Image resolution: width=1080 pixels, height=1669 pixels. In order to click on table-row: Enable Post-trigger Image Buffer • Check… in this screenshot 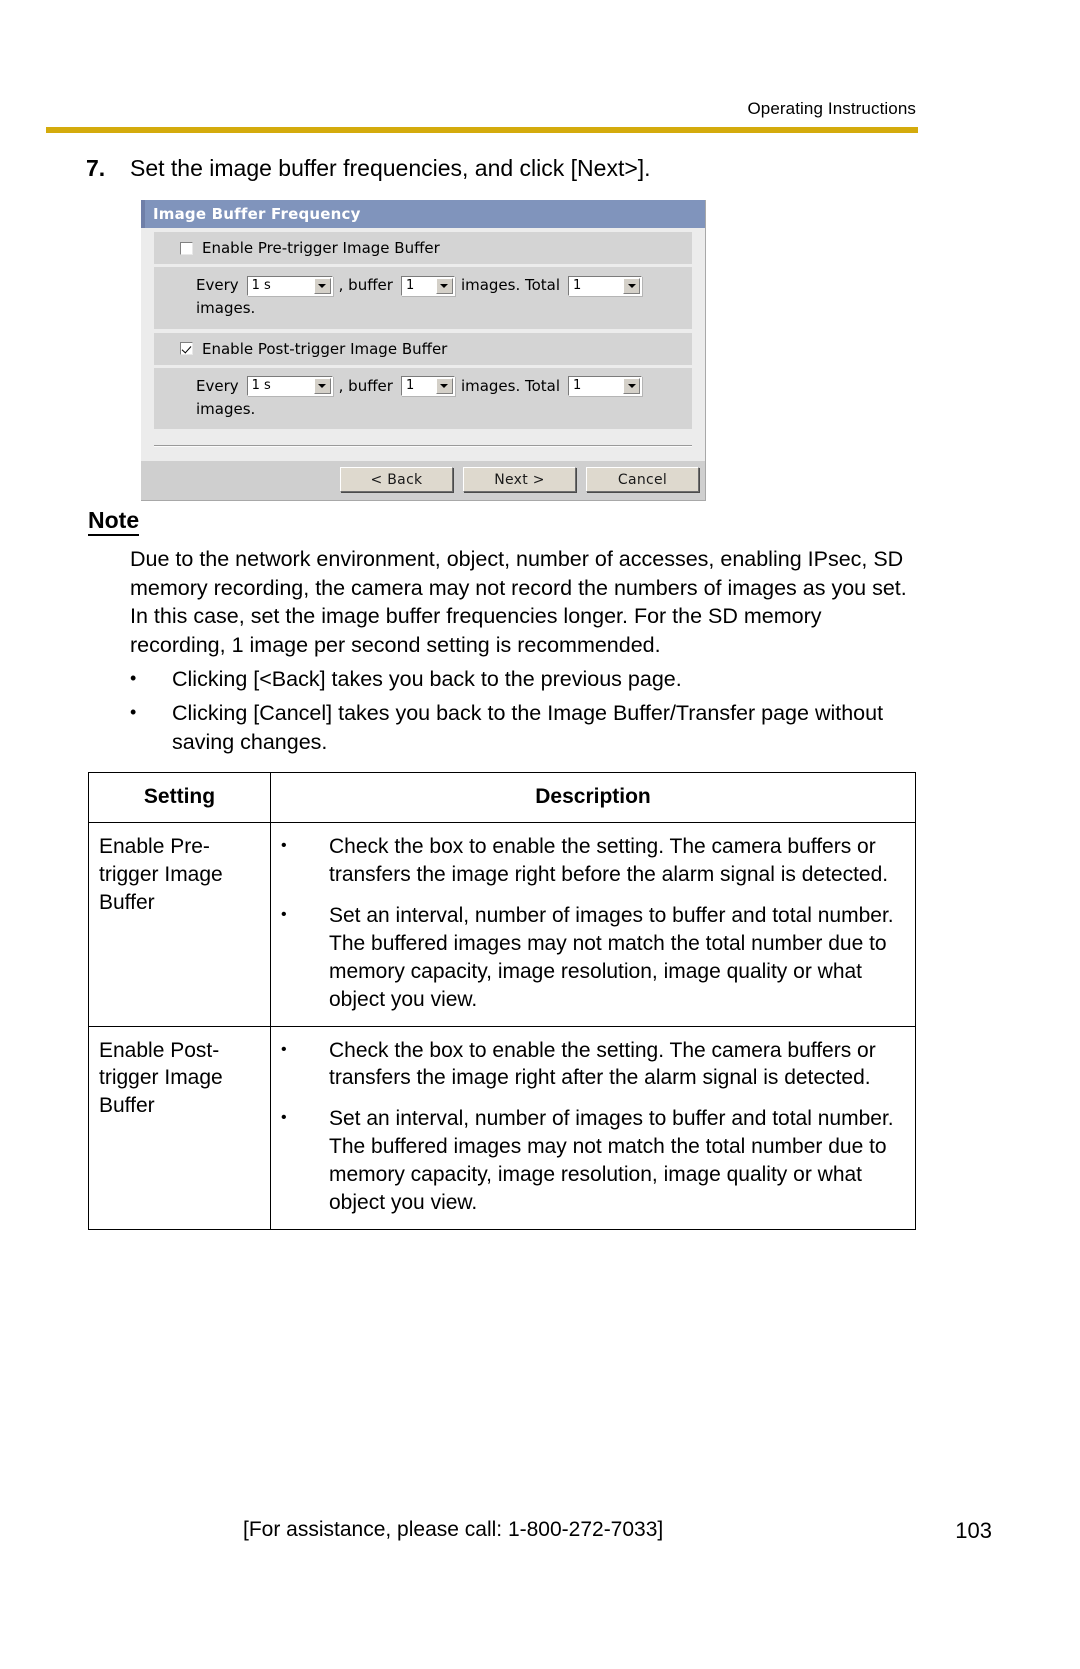, I will do `click(502, 1128)`.